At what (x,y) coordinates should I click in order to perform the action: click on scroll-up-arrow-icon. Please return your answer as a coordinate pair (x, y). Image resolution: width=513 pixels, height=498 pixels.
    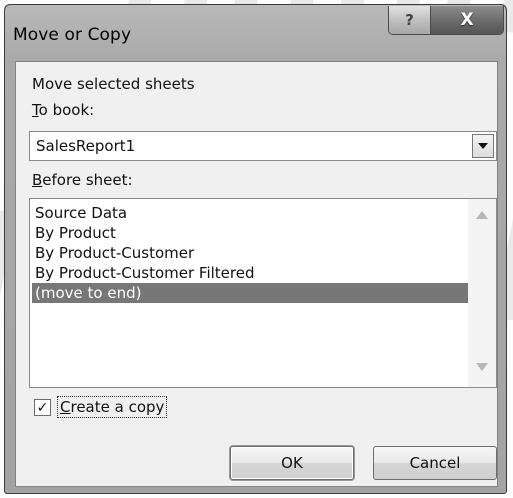
    Looking at the image, I should click on (482, 215).